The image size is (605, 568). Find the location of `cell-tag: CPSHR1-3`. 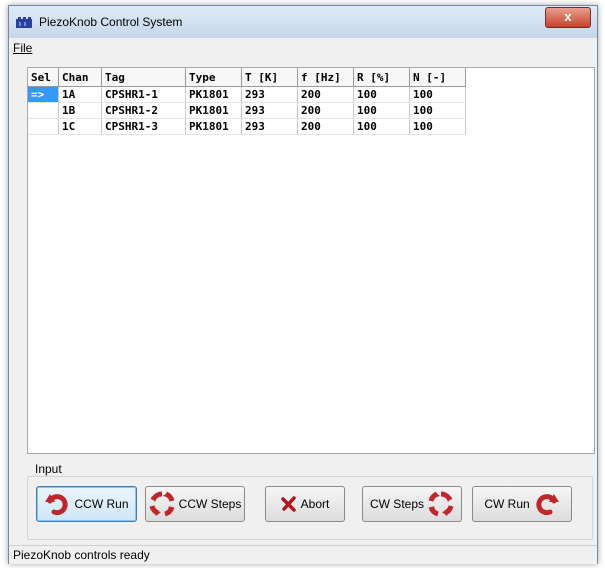

cell-tag: CPSHR1-3 is located at coordinates (143, 126).